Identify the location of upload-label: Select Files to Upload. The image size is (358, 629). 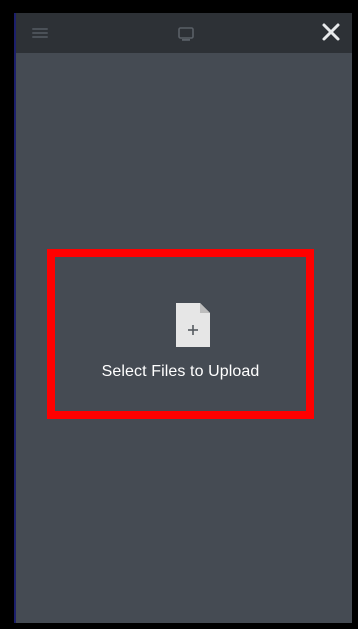
(180, 371).